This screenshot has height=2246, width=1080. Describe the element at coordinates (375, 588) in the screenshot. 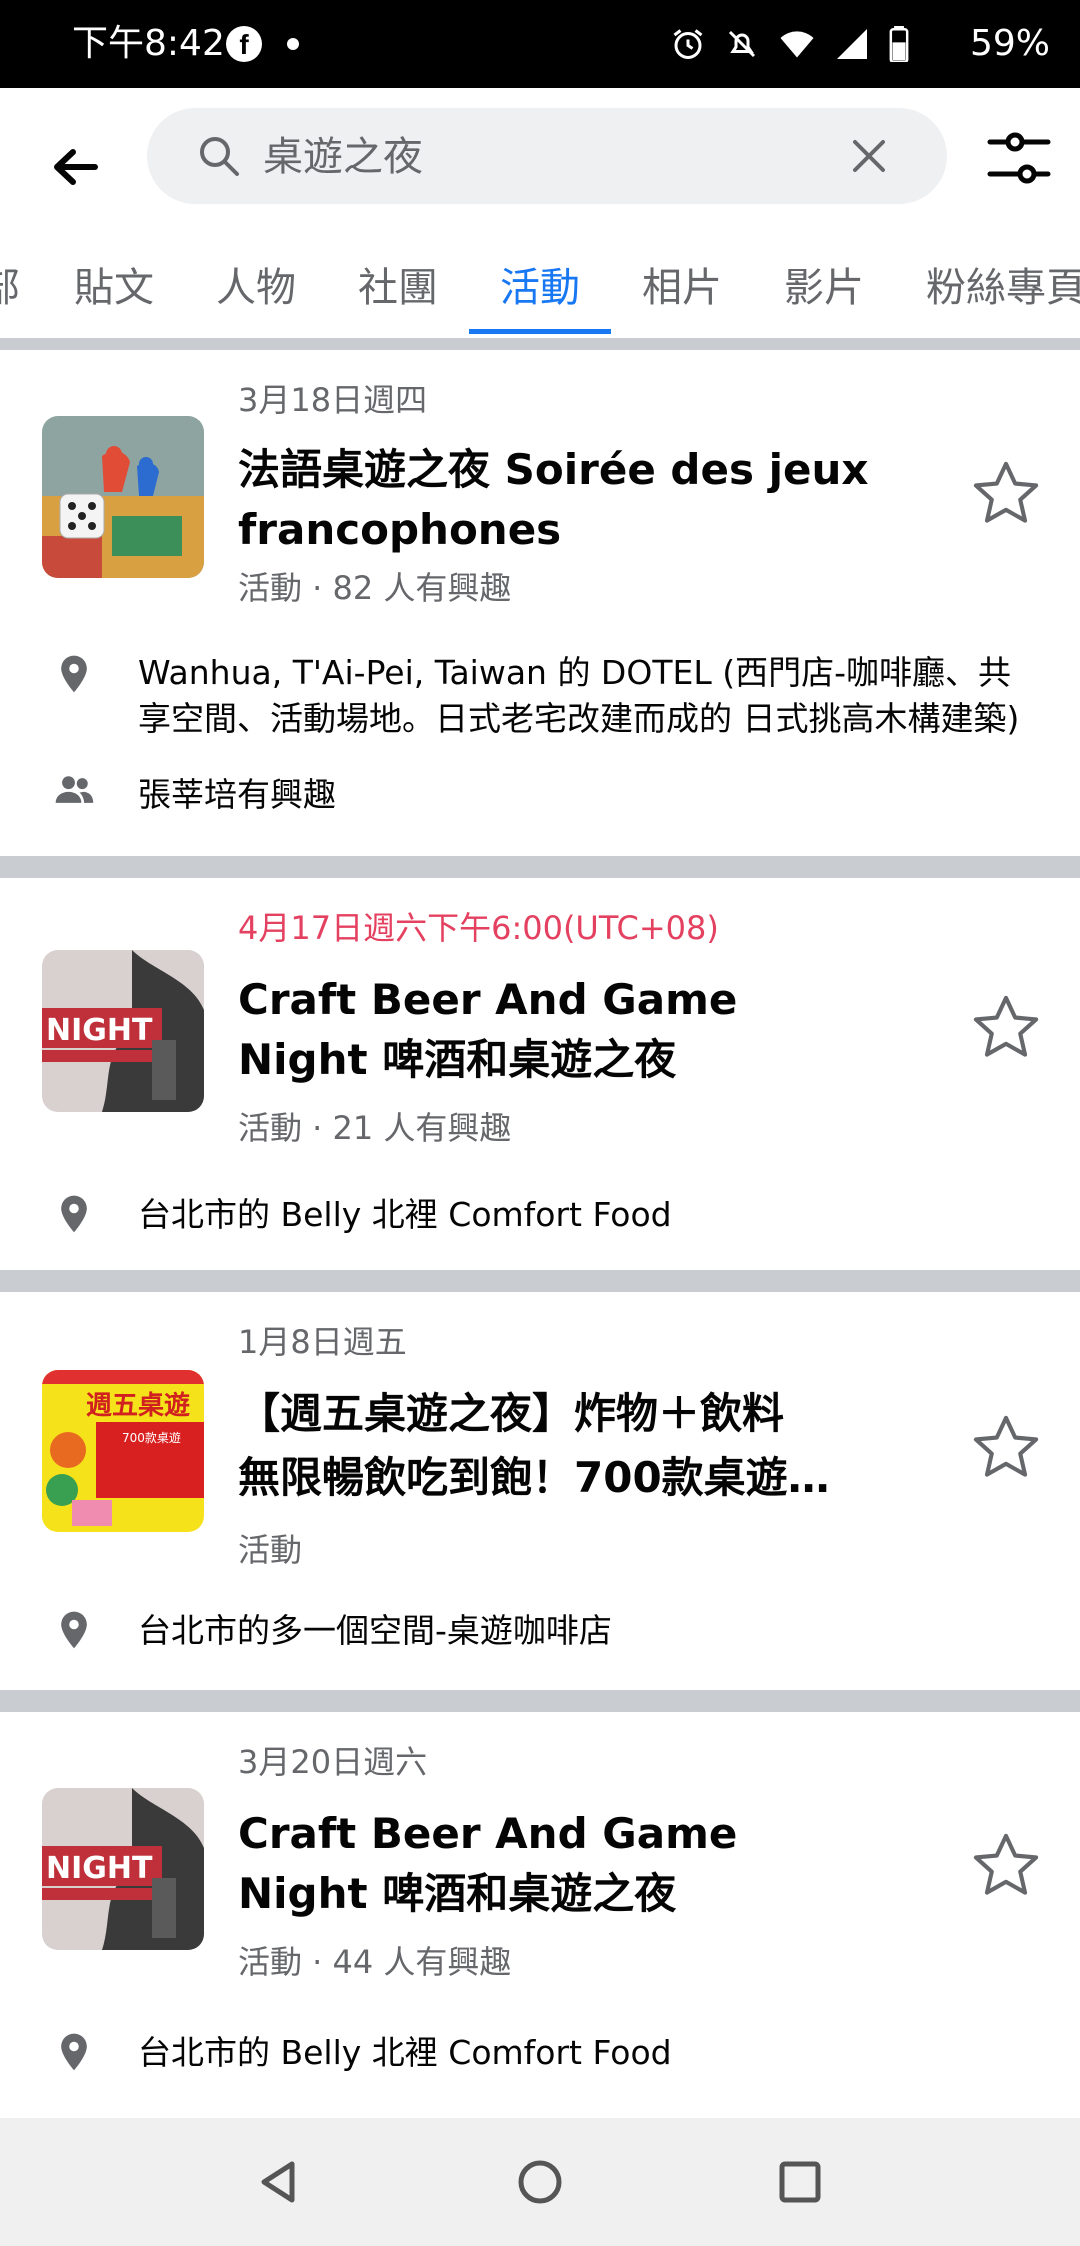

I see `event-meta: 活動 · 82 人有興趣` at that location.